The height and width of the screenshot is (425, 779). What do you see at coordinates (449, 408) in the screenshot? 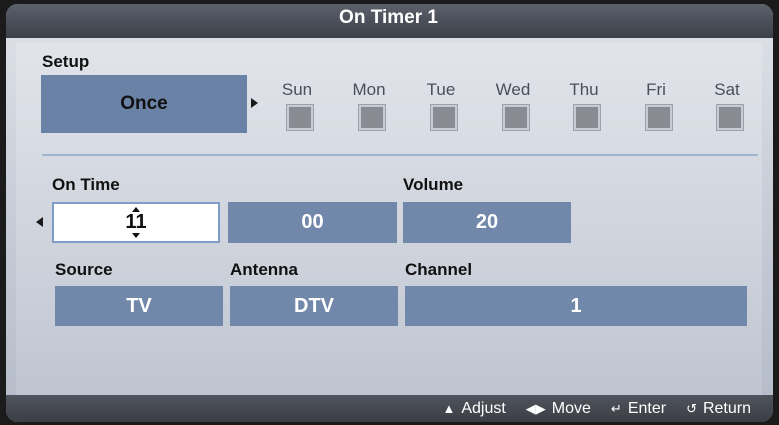
I see `up-down-arrow-icon: ▲︎` at bounding box center [449, 408].